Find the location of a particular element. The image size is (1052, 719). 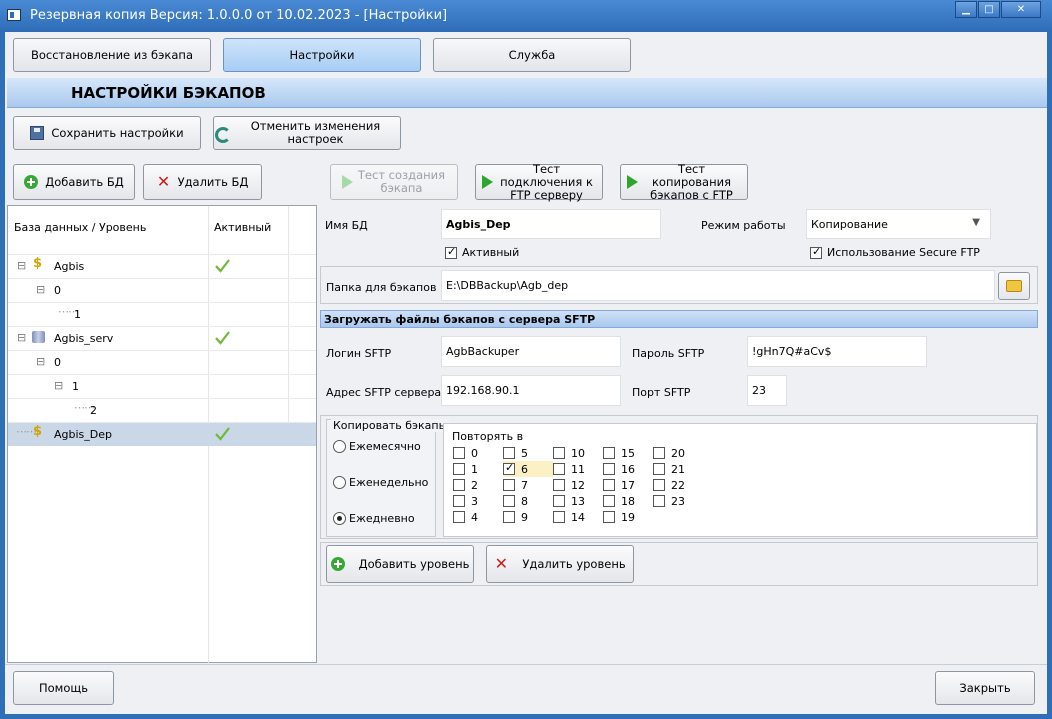

tree-row-db-selected: ⋯⋯ $ Agbis_Dep is located at coordinates (162, 434).